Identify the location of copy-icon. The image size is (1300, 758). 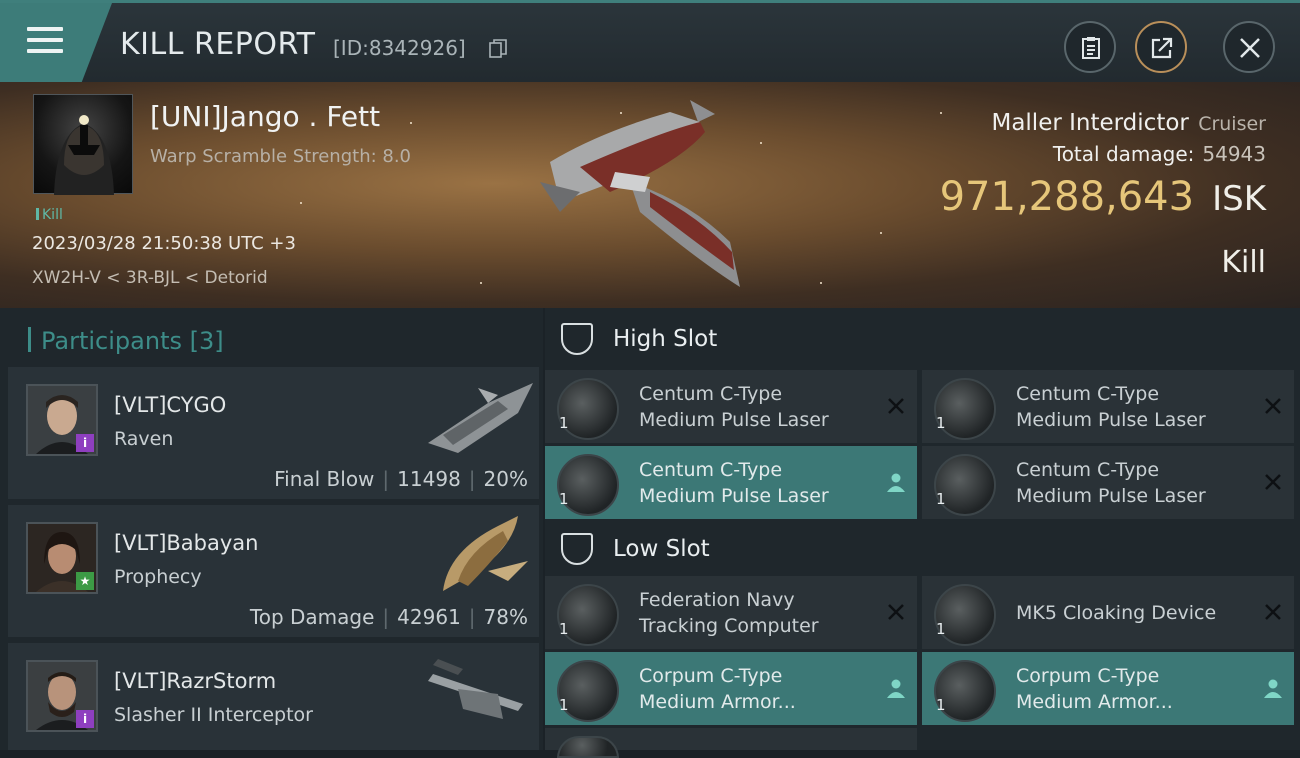
(498, 48).